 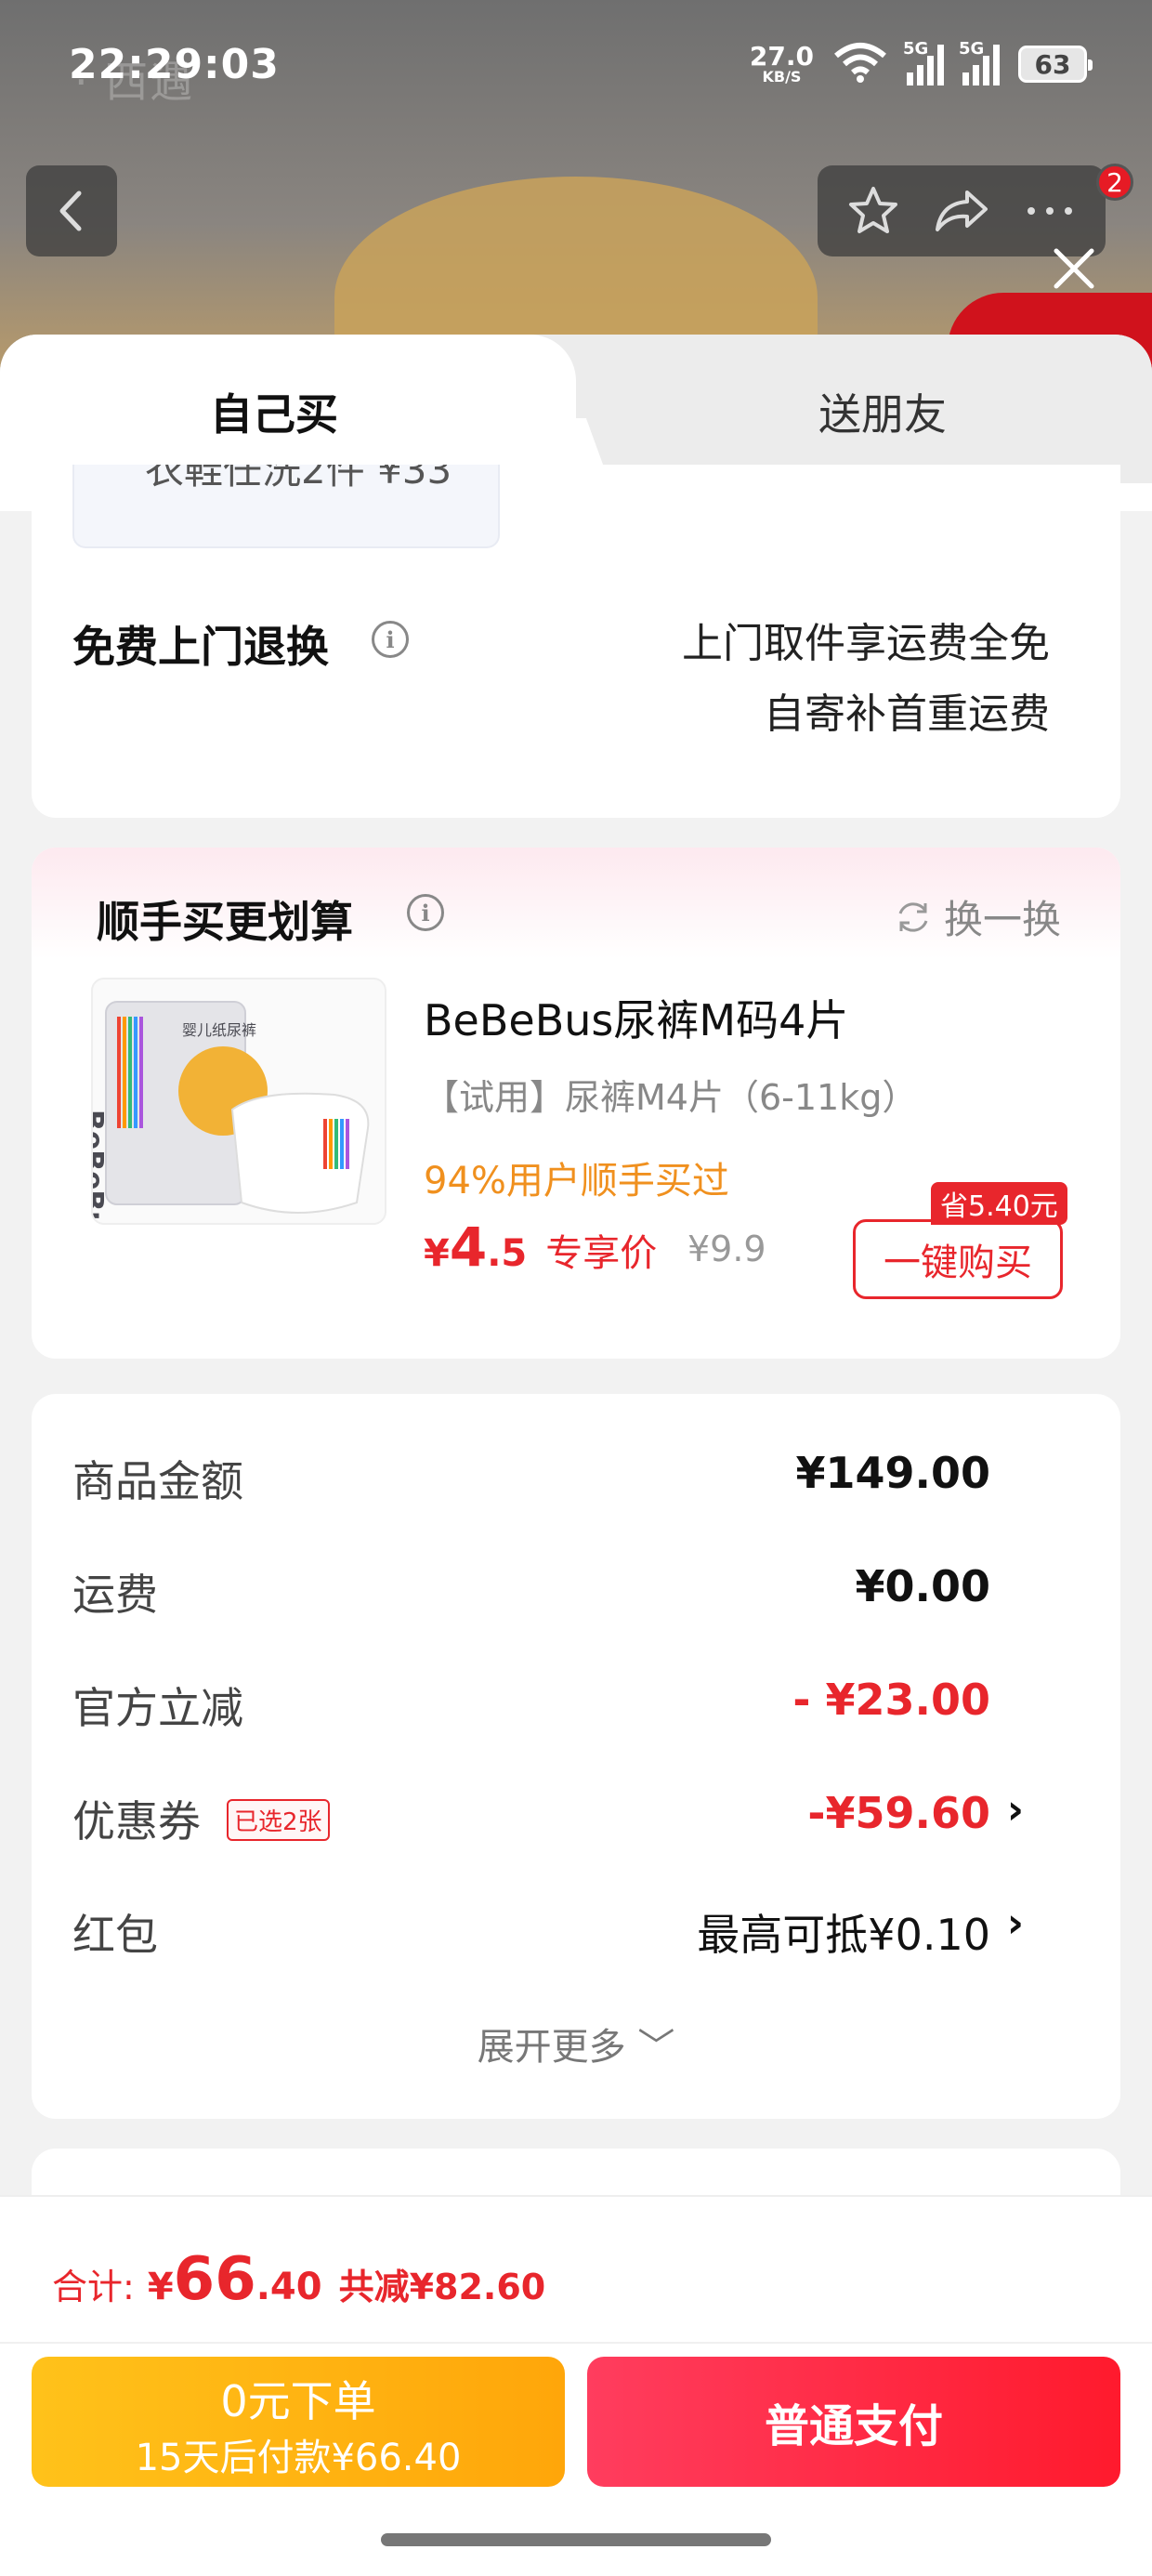 I want to click on subtotal-label: 商品金额, so click(x=157, y=1481).